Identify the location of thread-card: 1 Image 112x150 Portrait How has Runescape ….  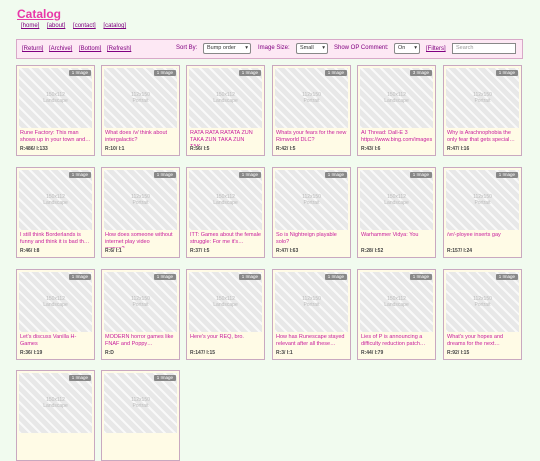
(311, 314).